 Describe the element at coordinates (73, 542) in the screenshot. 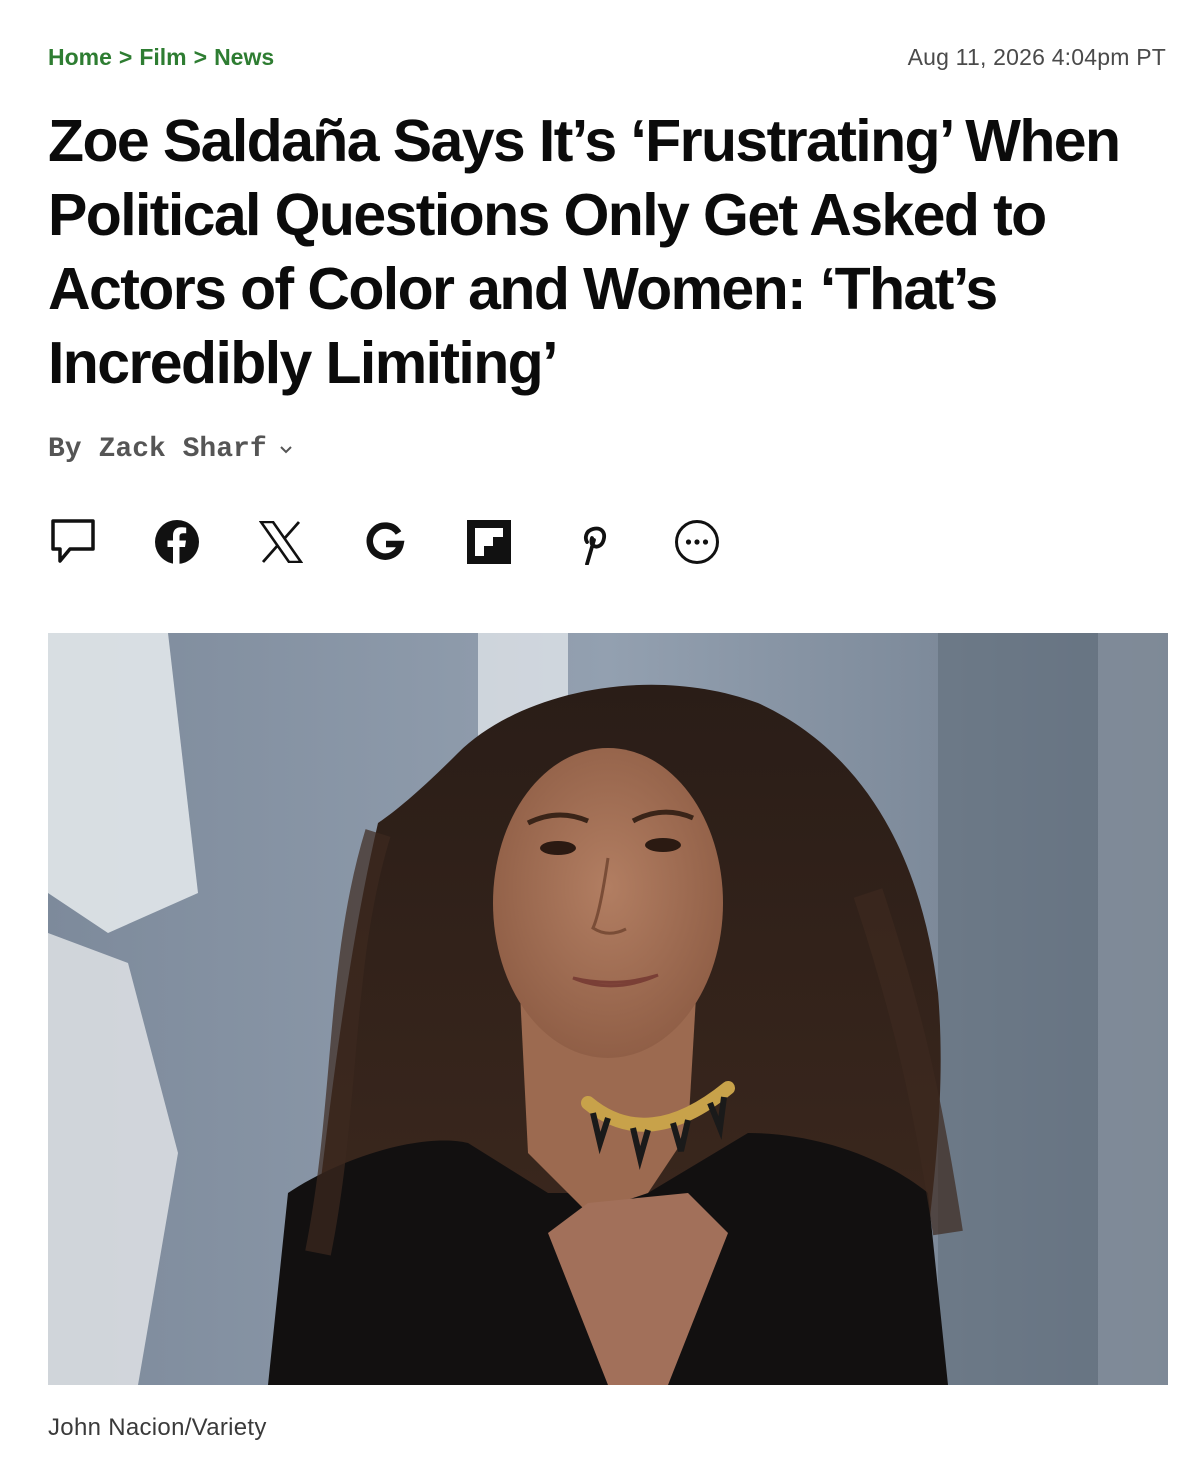

I see `comment-icon` at that location.